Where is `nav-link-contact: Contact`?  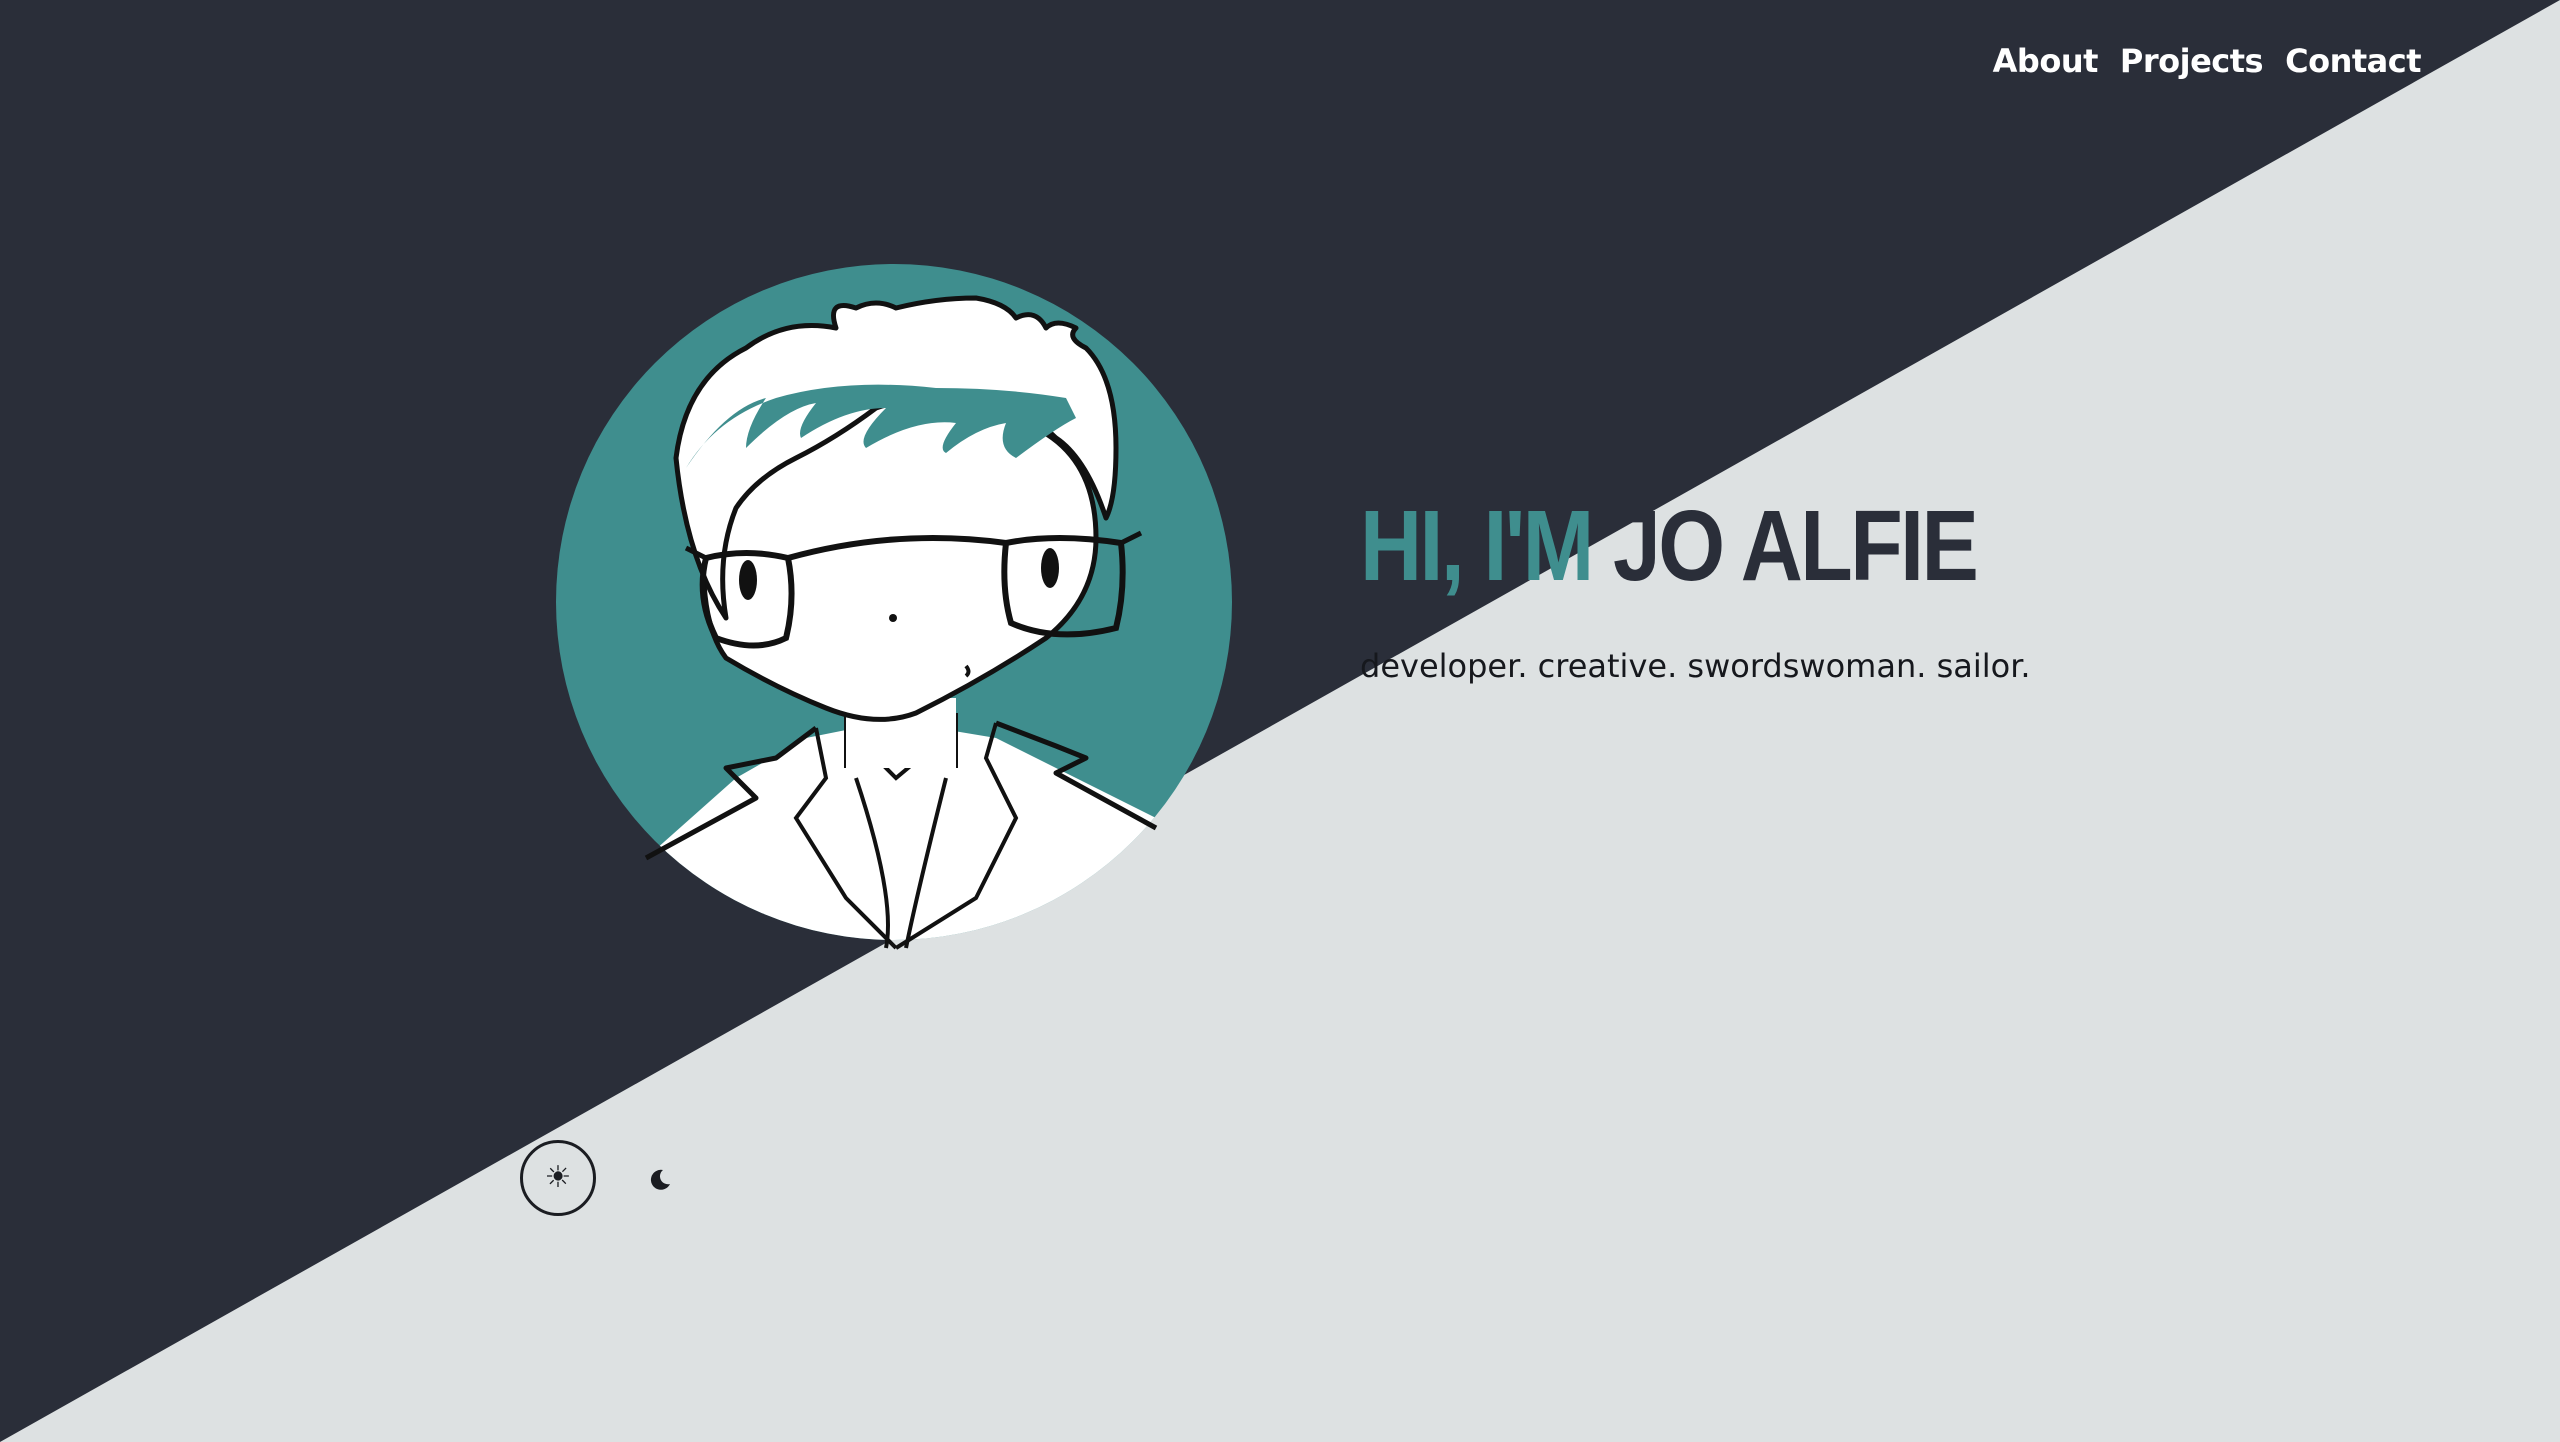
nav-link-contact: Contact is located at coordinates (2353, 61).